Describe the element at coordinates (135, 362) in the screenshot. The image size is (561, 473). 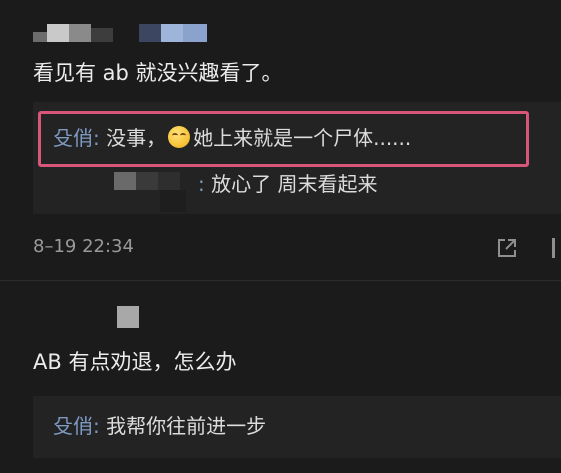
I see `comment-text: AB 有点劝退，怎么办` at that location.